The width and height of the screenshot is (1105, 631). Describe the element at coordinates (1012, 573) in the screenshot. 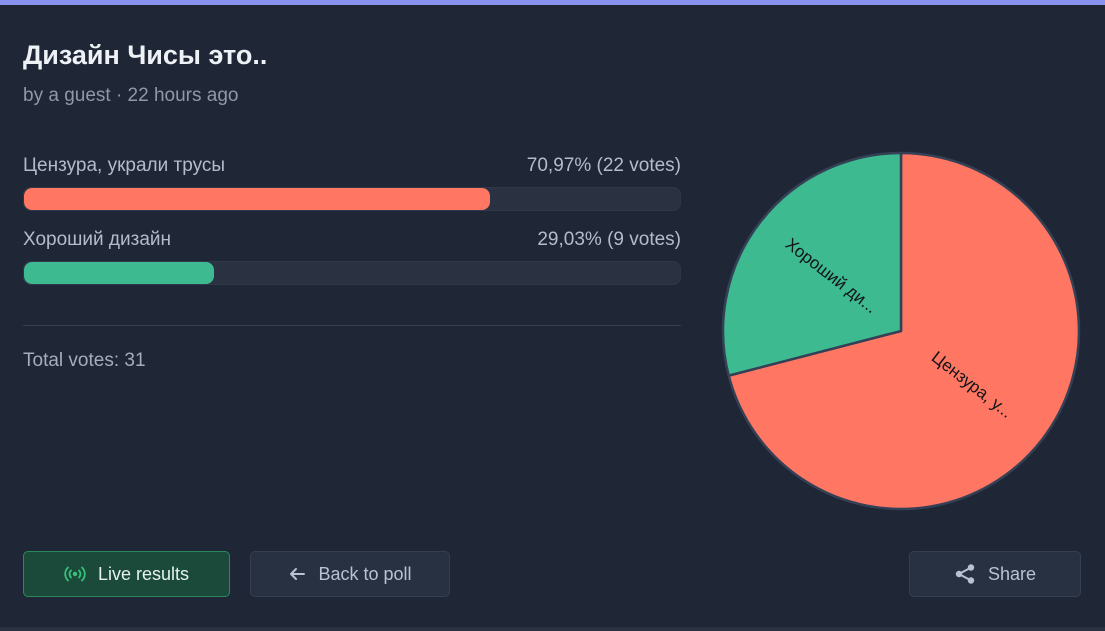

I see `share-label: Share` at that location.